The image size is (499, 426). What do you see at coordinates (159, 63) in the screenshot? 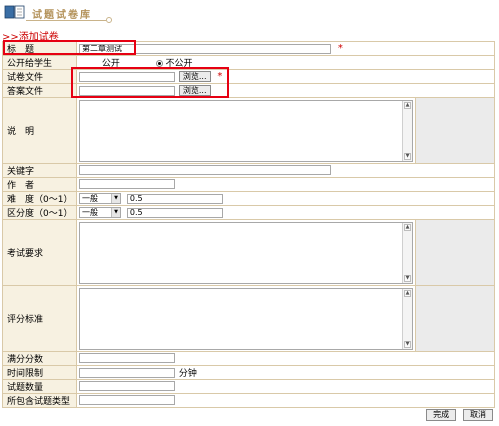
I see `private-radio` at bounding box center [159, 63].